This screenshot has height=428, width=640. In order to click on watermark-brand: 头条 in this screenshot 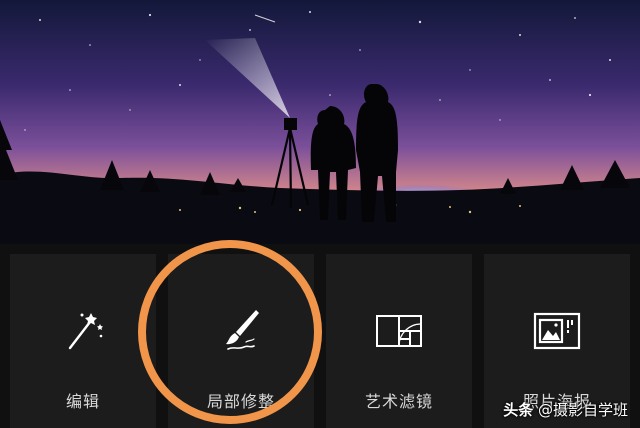, I will do `click(518, 410)`.